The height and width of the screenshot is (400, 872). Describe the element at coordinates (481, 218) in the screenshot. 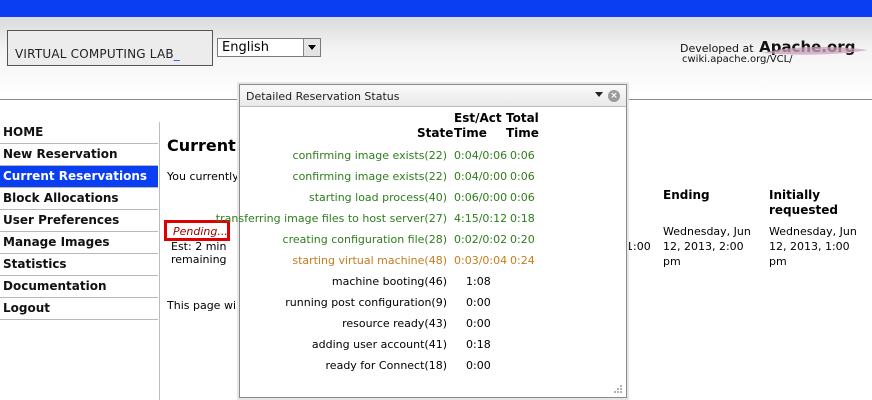

I see `status-row-time: 4:15/0:12` at that location.